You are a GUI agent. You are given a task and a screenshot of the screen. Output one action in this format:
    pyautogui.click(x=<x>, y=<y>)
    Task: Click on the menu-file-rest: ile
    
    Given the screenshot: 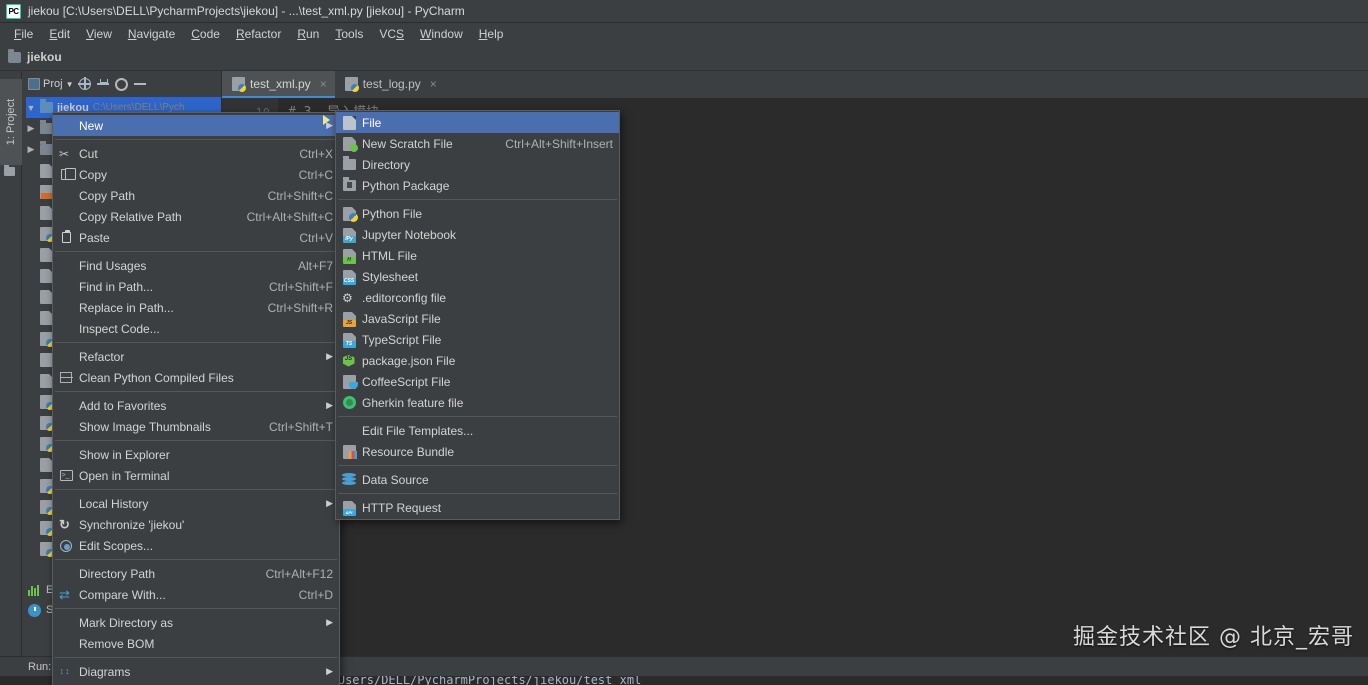 What is the action you would take?
    pyautogui.click(x=27, y=33)
    